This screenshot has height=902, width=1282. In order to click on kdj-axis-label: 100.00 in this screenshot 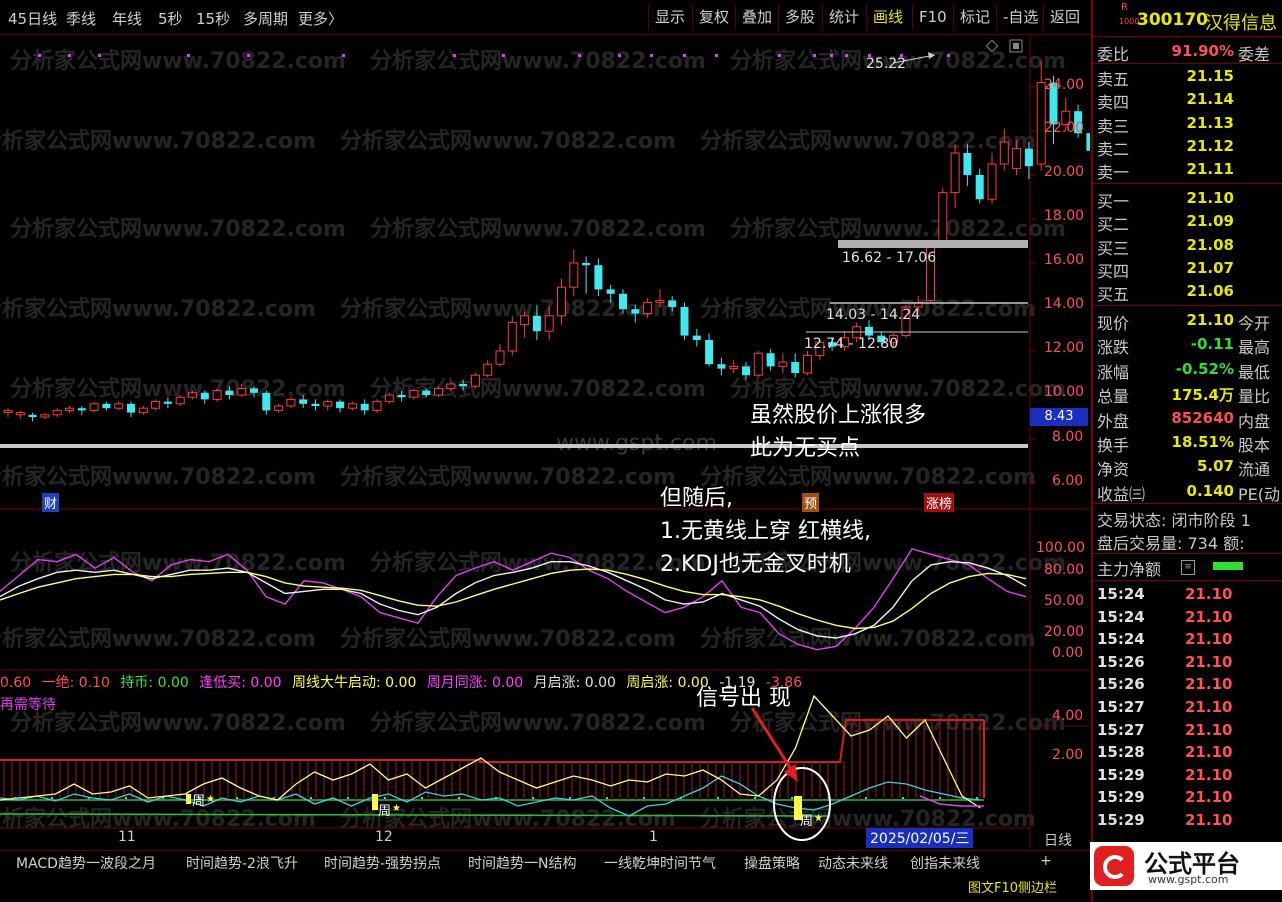, I will do `click(1060, 548)`.